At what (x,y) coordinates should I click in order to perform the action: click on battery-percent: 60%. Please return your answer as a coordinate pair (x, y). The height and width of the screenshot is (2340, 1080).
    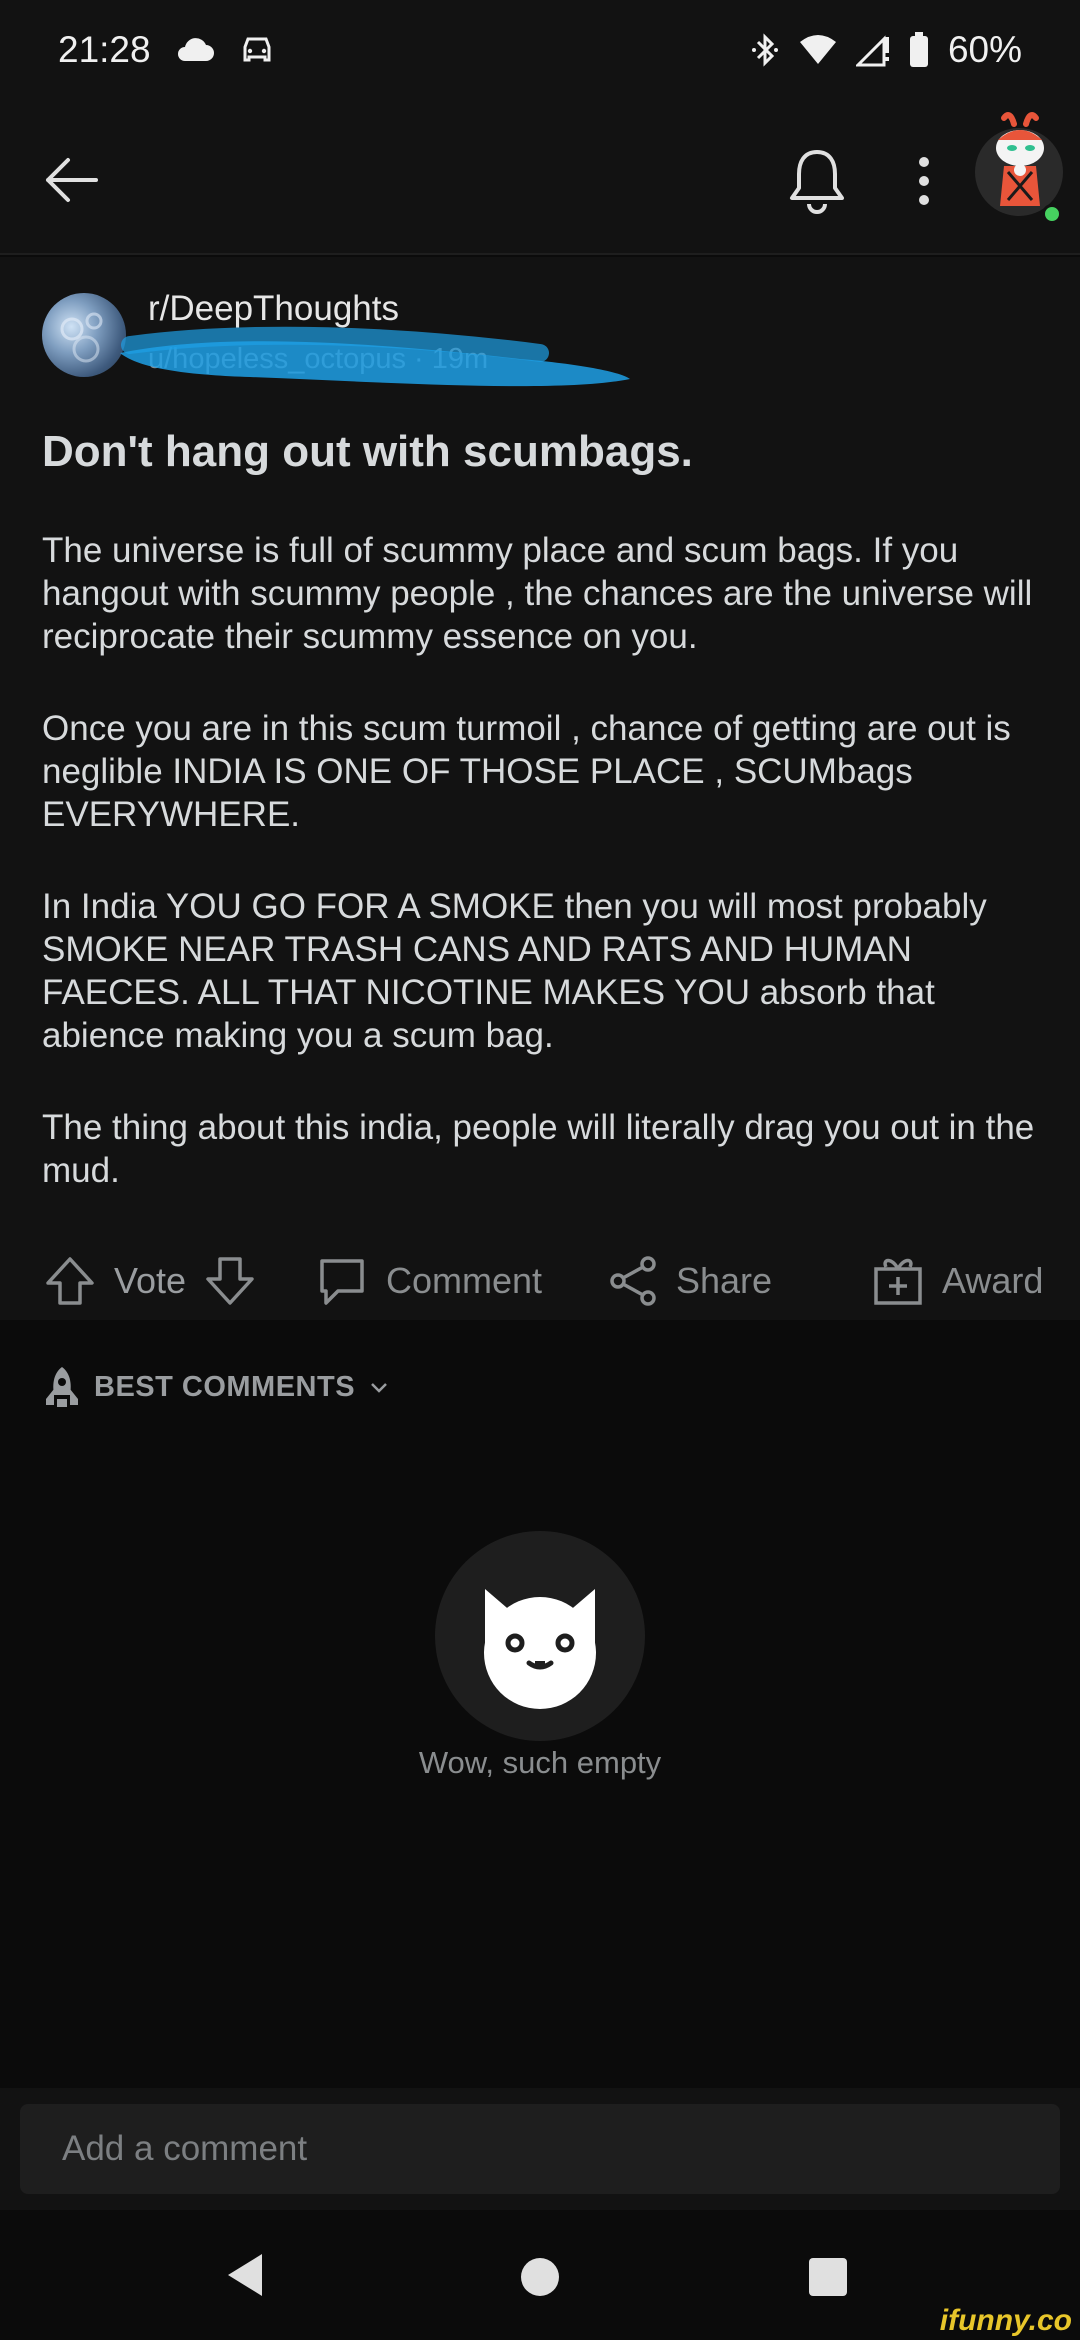
    Looking at the image, I should click on (984, 49).